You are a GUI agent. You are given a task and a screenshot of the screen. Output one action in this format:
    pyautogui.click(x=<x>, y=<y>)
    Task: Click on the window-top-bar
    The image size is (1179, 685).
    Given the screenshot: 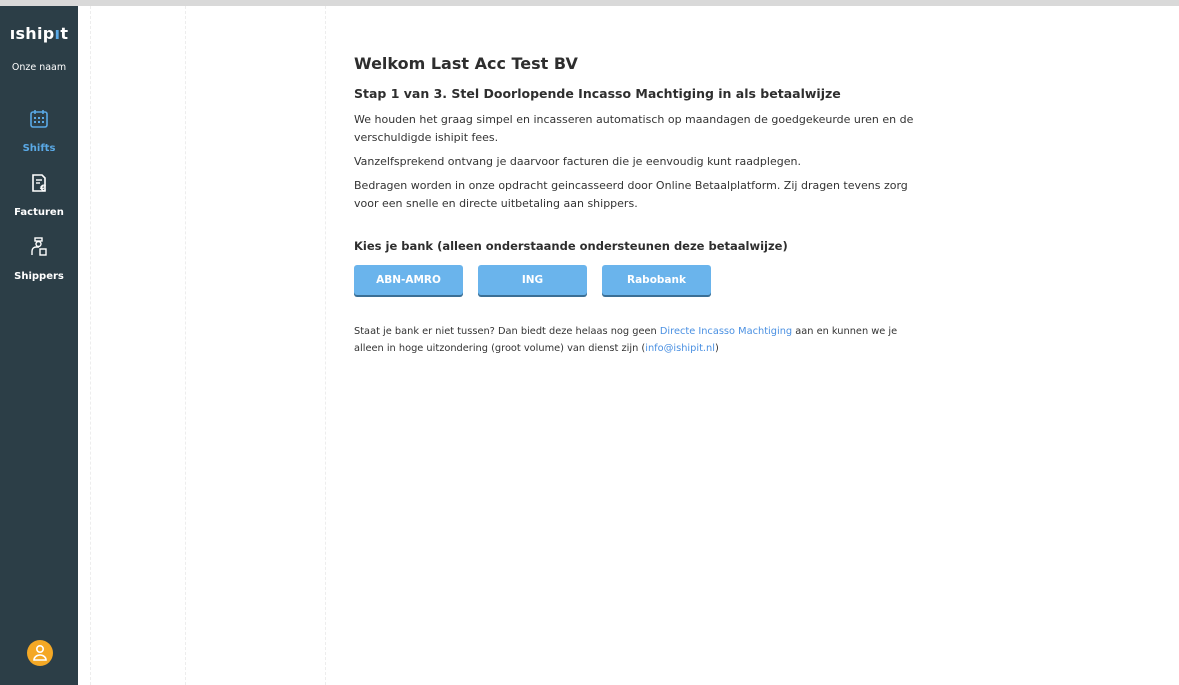 What is the action you would take?
    pyautogui.click(x=589, y=3)
    